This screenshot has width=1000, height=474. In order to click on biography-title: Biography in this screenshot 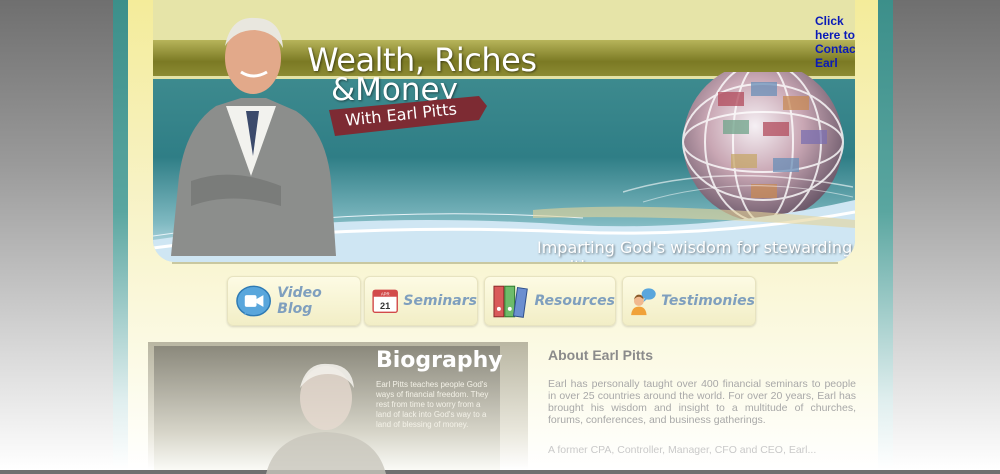, I will do `click(439, 360)`.